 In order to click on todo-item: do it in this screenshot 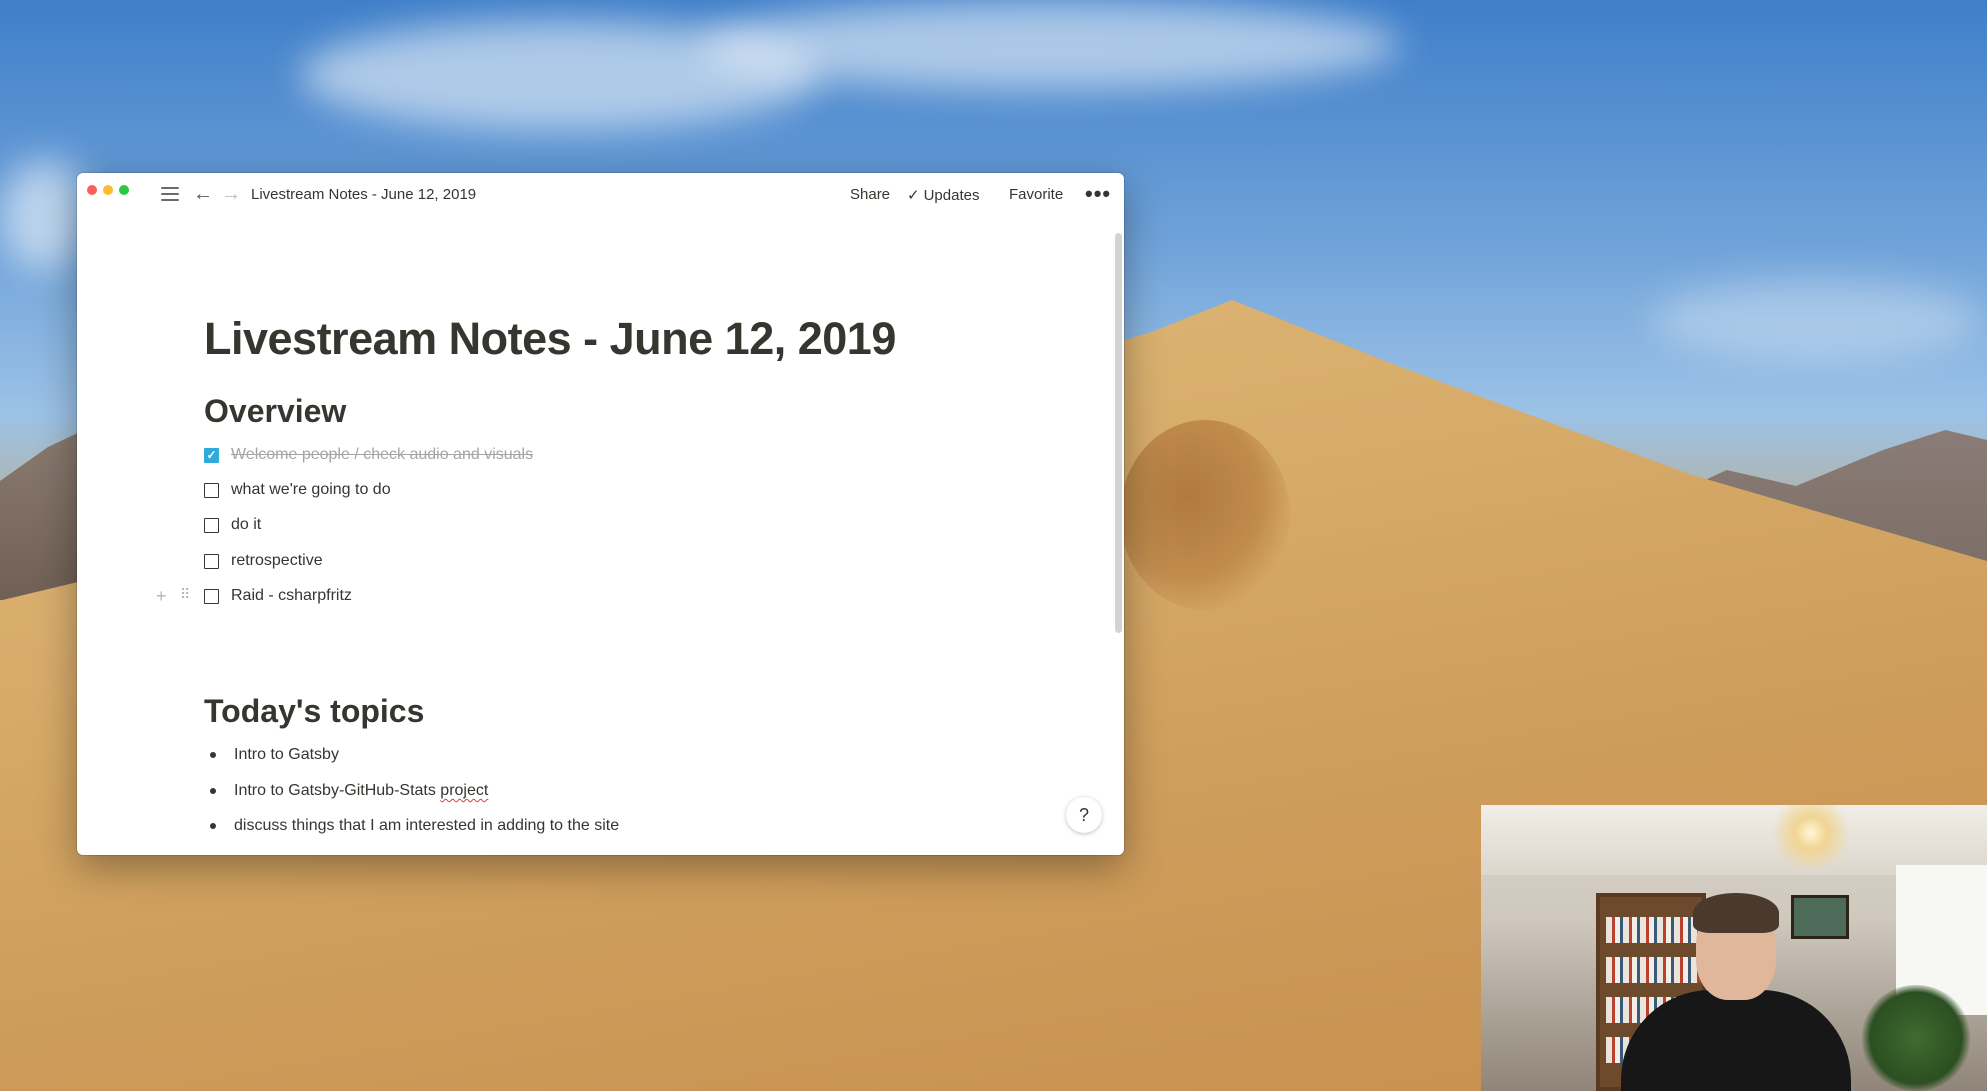, I will do `click(232, 525)`.